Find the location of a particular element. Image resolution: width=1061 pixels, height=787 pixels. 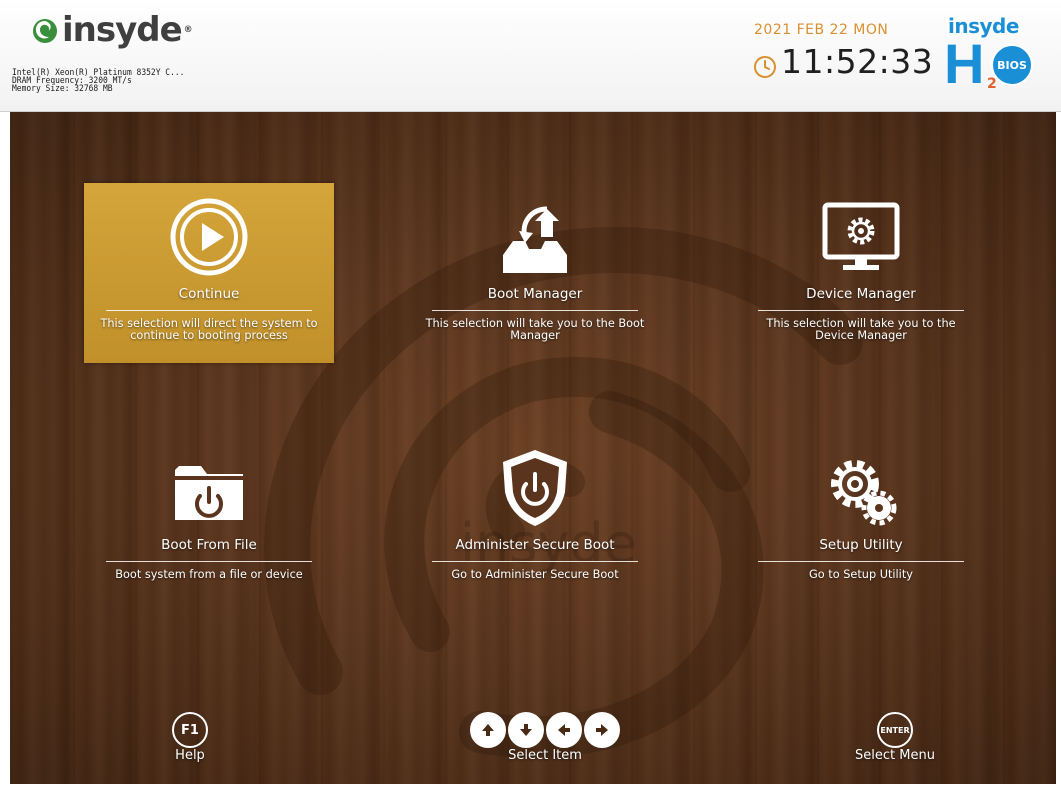

play-circle-icon is located at coordinates (209, 237).